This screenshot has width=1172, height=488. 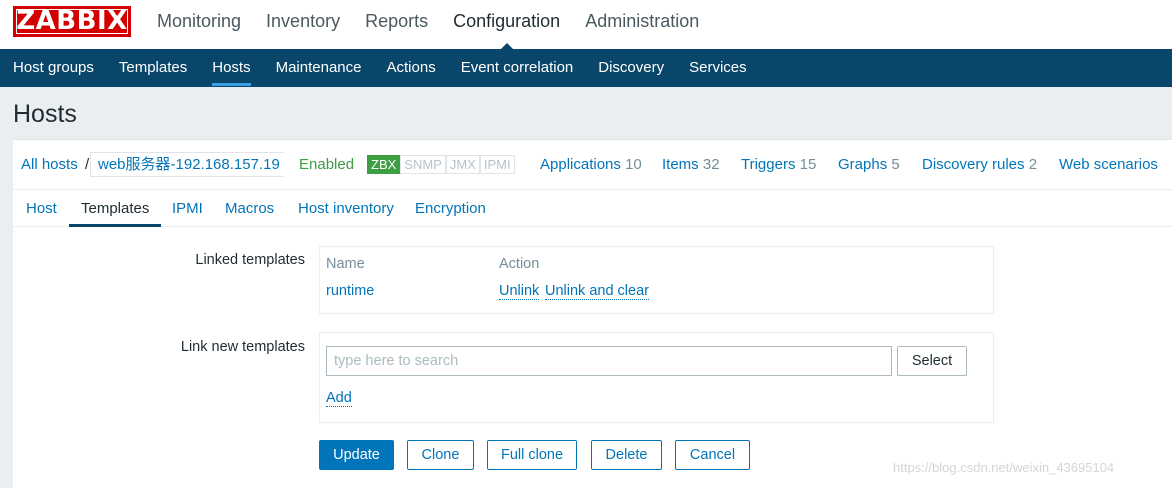 I want to click on menu-administration: Administration, so click(x=642, y=24).